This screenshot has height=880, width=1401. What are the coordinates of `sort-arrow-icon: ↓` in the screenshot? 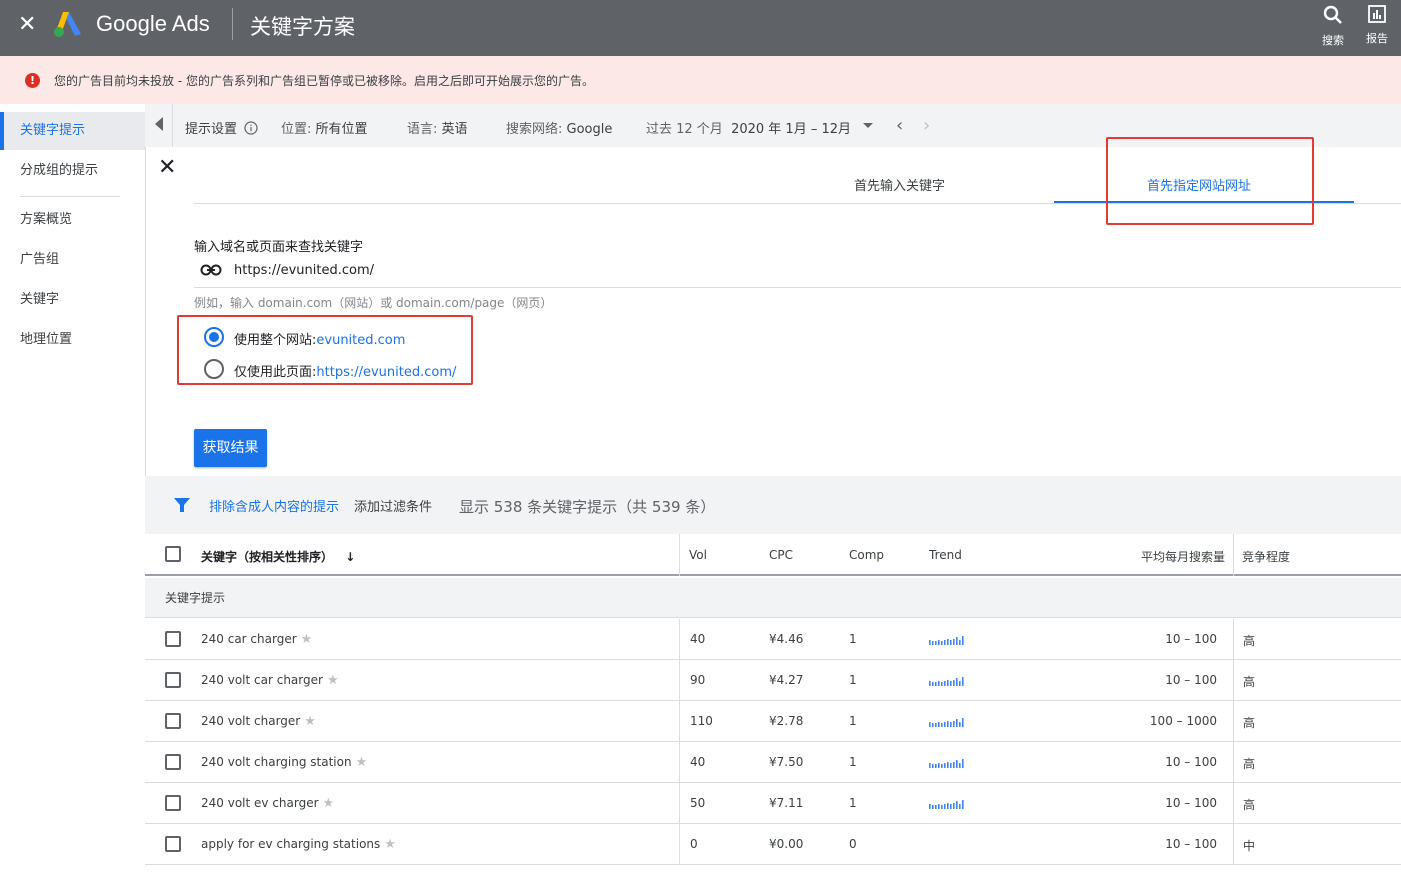 It's located at (350, 557).